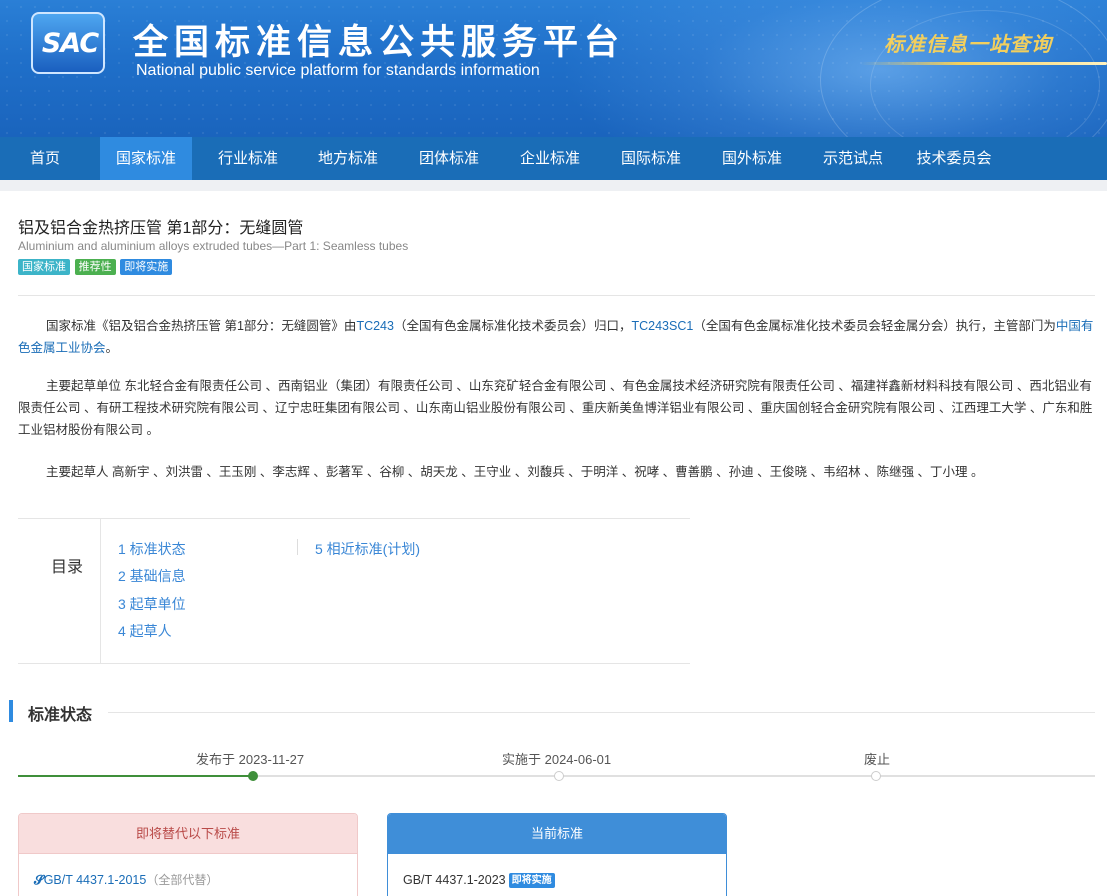 This screenshot has height=896, width=1107. What do you see at coordinates (876, 776) in the screenshot?
I see `timeline-abolished-dot` at bounding box center [876, 776].